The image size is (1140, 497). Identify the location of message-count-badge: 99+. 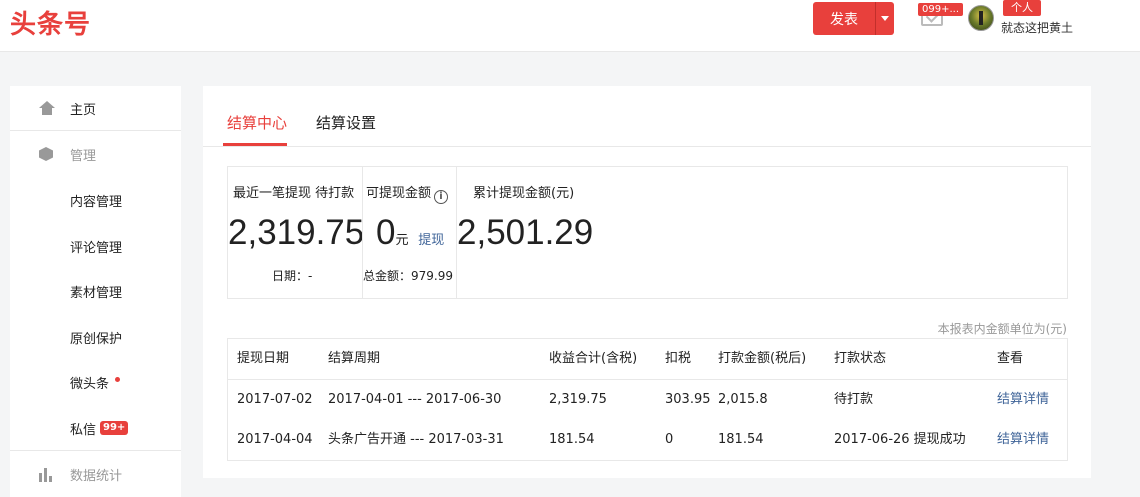
(114, 428).